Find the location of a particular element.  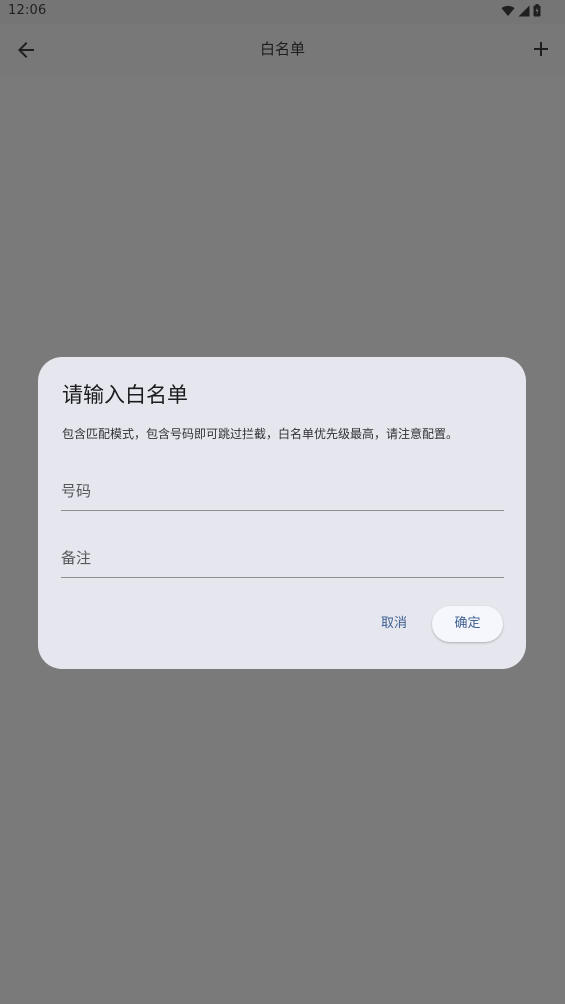

remark-input is located at coordinates (282, 558).